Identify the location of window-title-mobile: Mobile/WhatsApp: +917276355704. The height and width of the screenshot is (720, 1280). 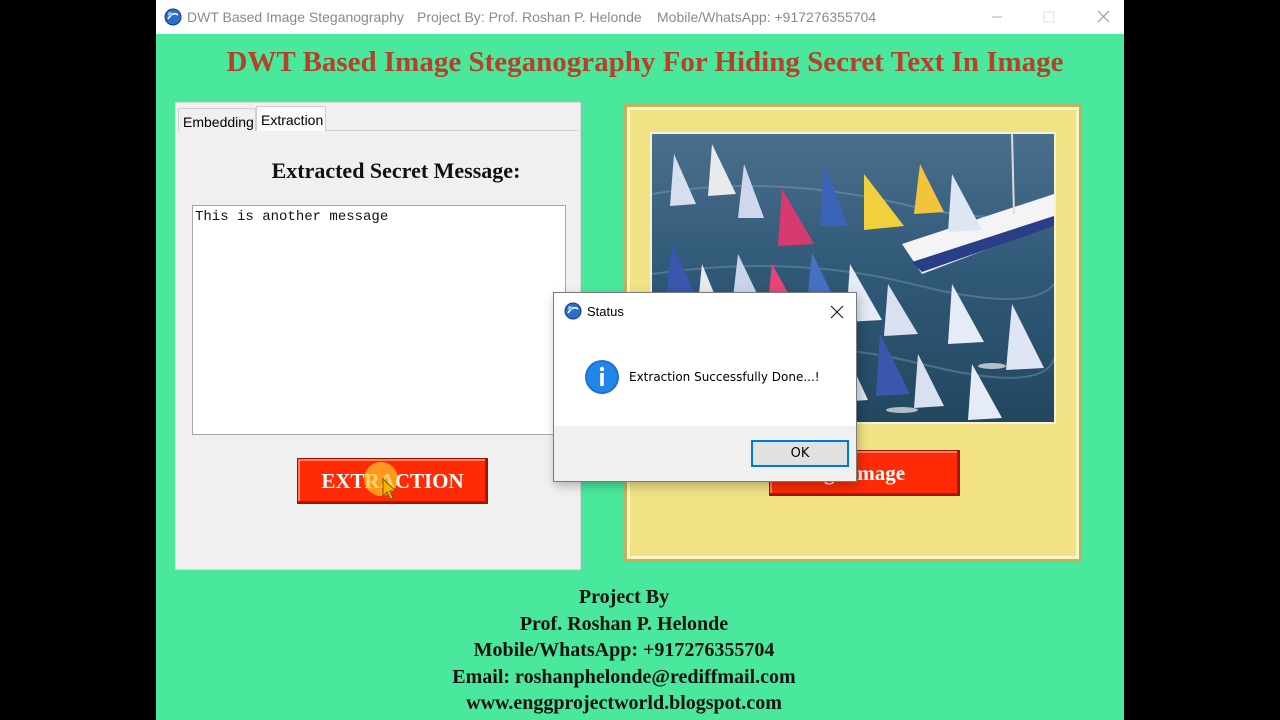
(767, 17).